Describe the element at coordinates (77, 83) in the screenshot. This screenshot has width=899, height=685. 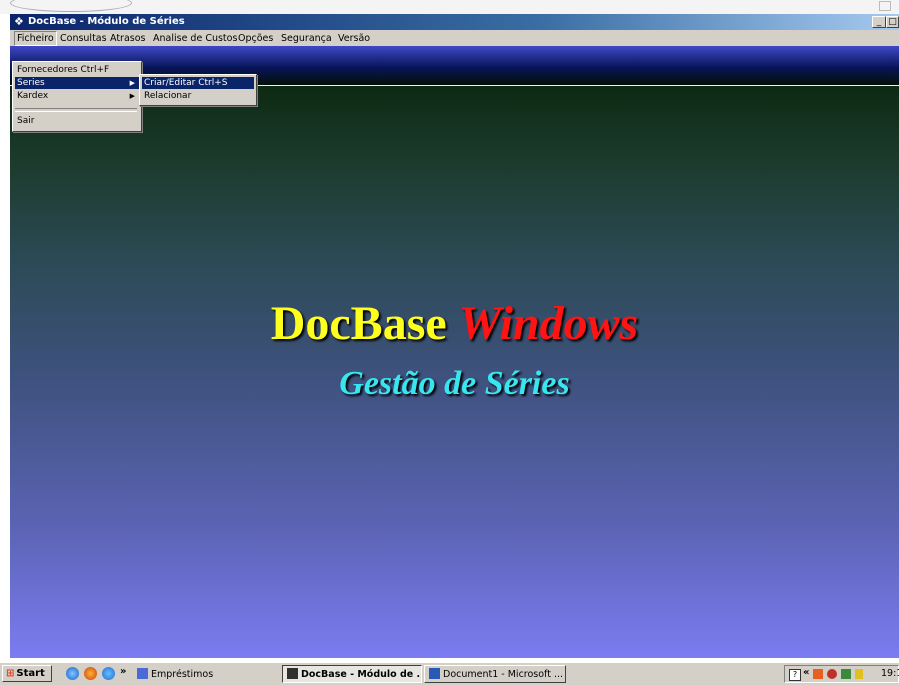
I see `menu-item-series: Series ▶` at that location.